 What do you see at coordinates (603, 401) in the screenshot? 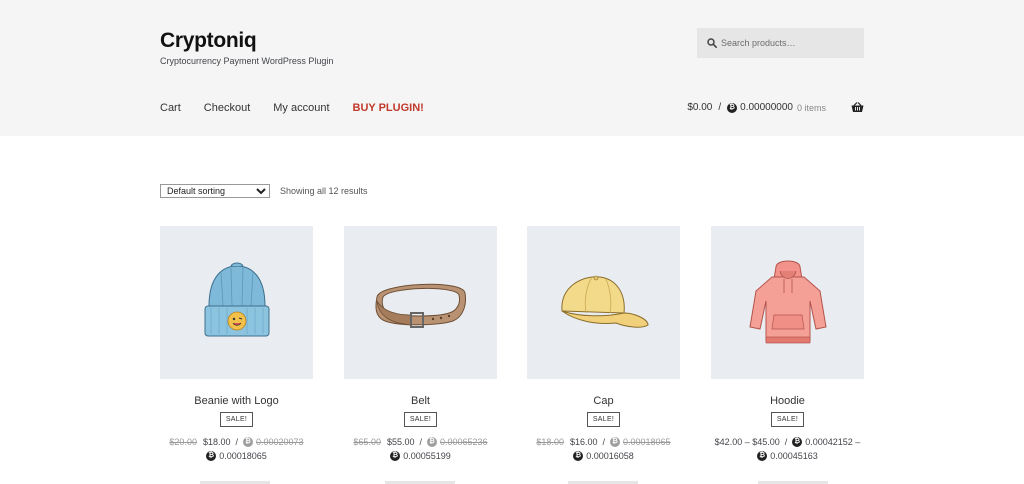
I see `product-title: Cap` at bounding box center [603, 401].